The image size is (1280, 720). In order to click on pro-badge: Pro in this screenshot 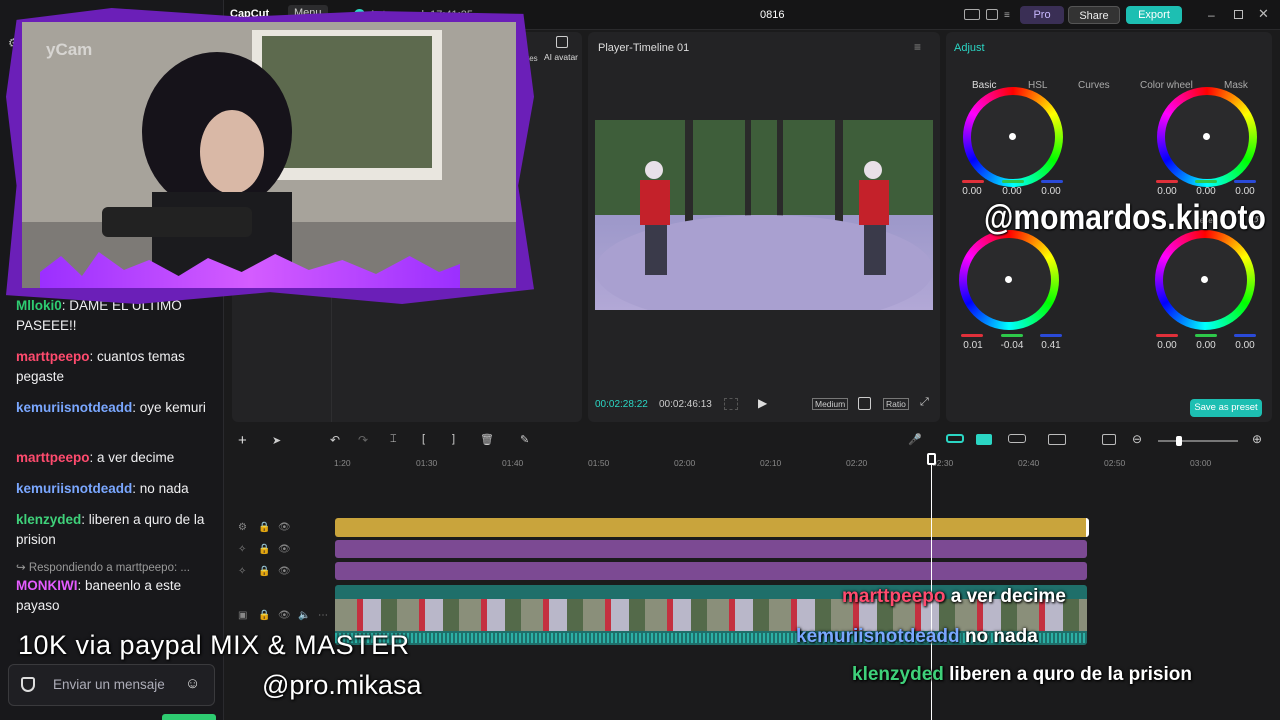, I will do `click(1042, 15)`.